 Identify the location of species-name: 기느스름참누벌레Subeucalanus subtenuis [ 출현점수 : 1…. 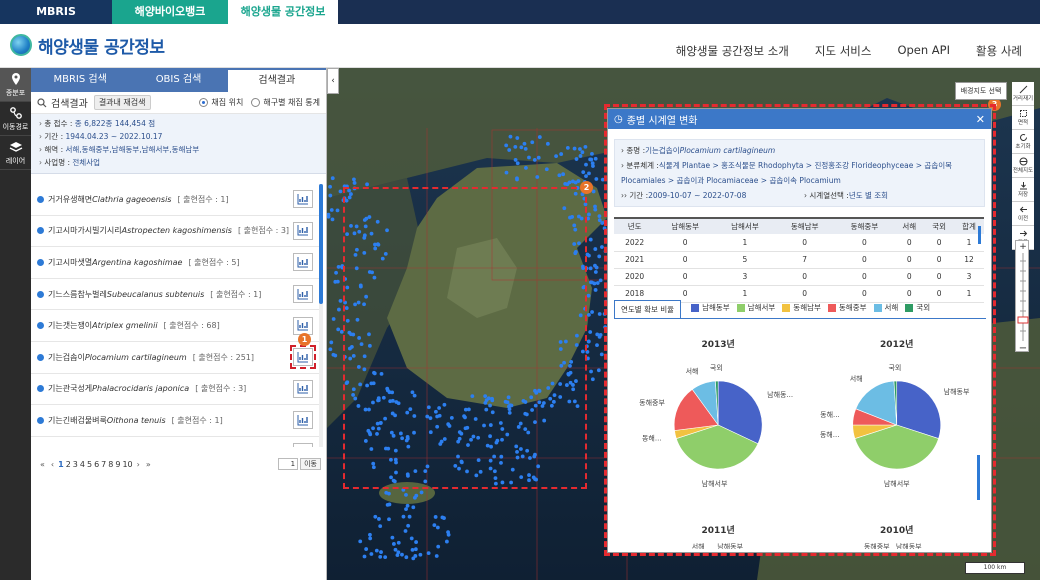
(168, 294).